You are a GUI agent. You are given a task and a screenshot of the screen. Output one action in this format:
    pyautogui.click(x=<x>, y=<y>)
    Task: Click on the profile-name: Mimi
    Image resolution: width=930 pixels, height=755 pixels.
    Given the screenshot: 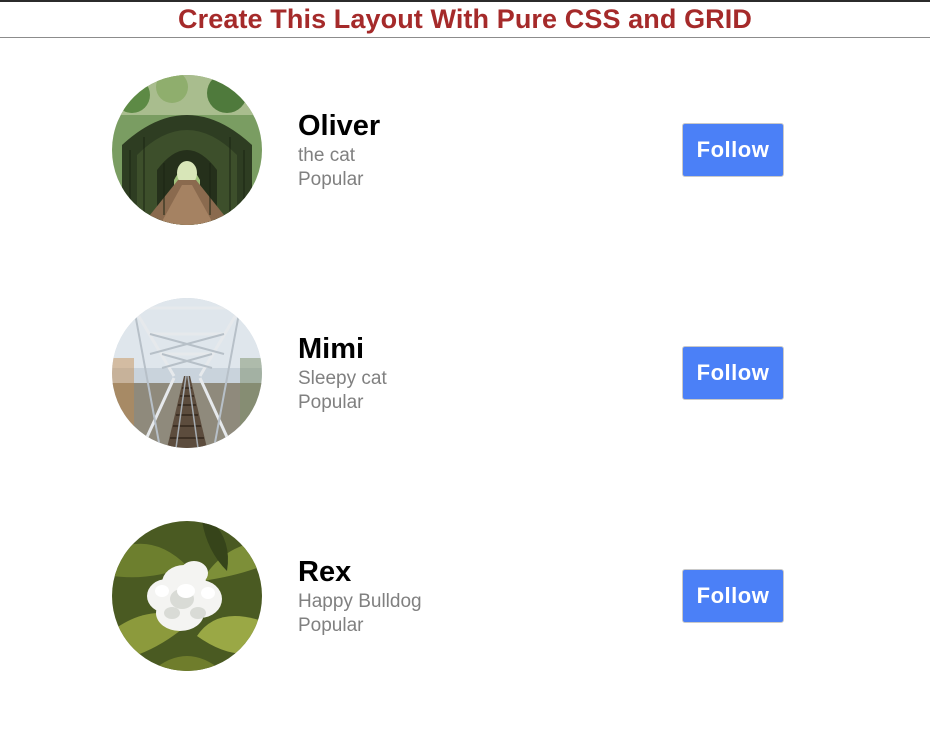 What is the action you would take?
    pyautogui.click(x=331, y=349)
    